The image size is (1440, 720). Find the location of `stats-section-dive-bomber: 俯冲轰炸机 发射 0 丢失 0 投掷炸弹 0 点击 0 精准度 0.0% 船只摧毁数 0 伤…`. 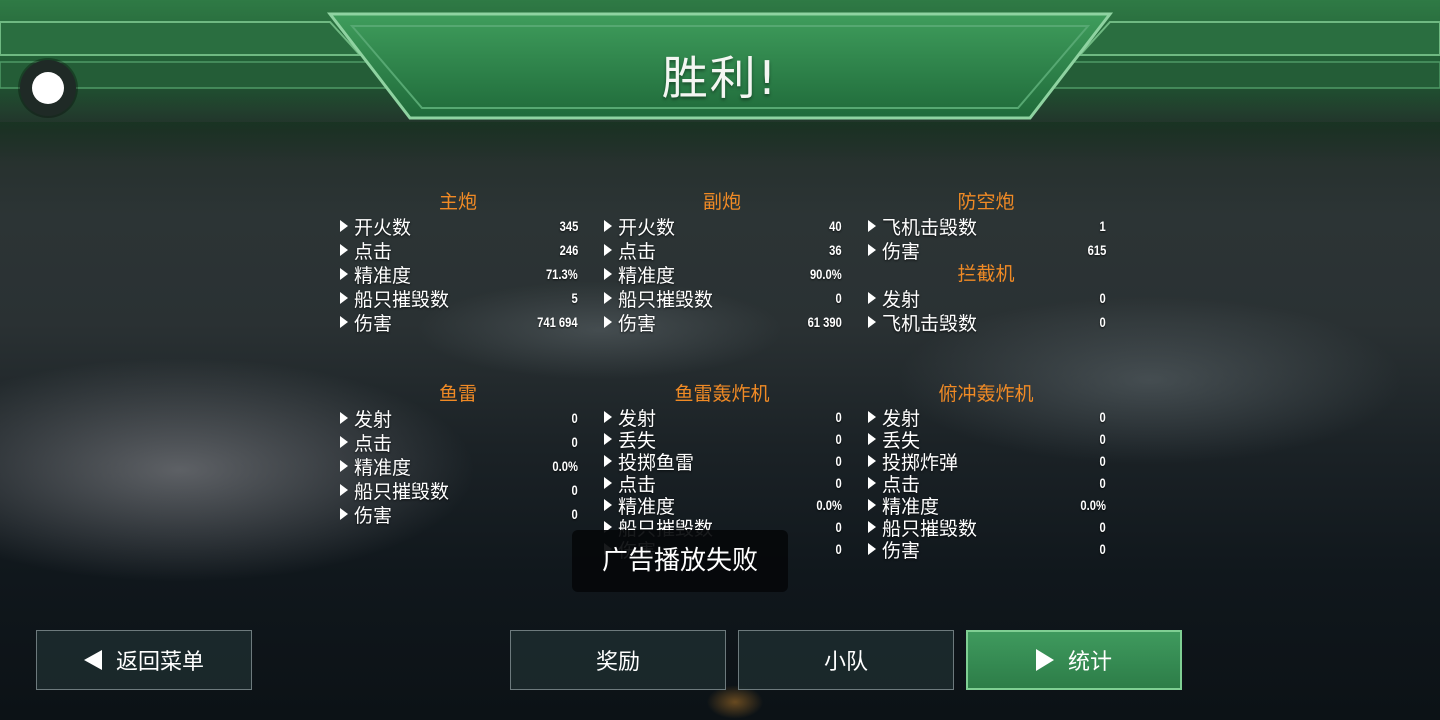

stats-section-dive-bomber: 俯冲轰炸机 发射 0 丢失 0 投掷炸弹 0 点击 0 精准度 0.0% 船只摧毁数 0 伤… is located at coordinates (986, 472).